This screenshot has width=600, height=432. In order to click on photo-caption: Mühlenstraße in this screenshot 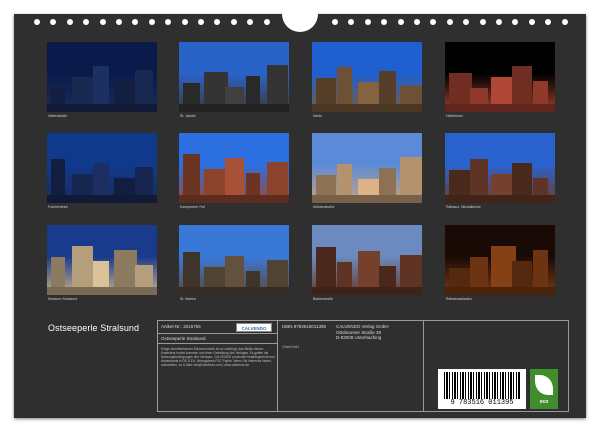, I will do `click(324, 207)`.